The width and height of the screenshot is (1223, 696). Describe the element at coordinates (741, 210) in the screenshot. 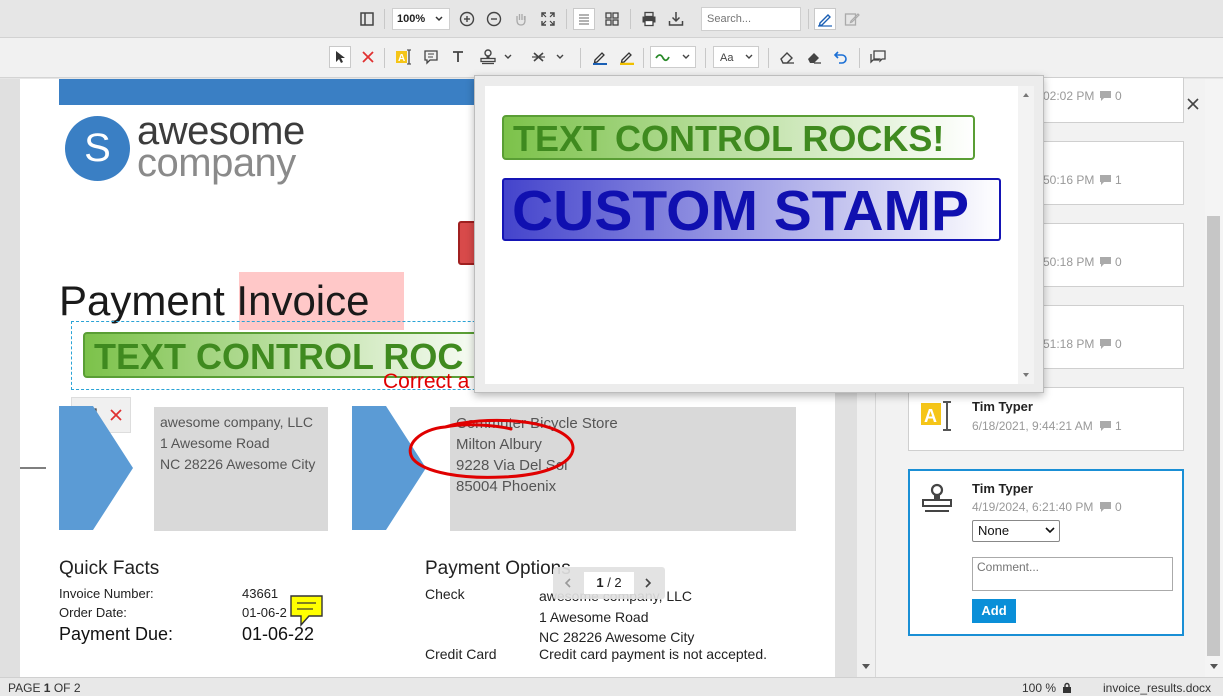

I see `stamp-option-label: CUSTOM STAMP` at that location.